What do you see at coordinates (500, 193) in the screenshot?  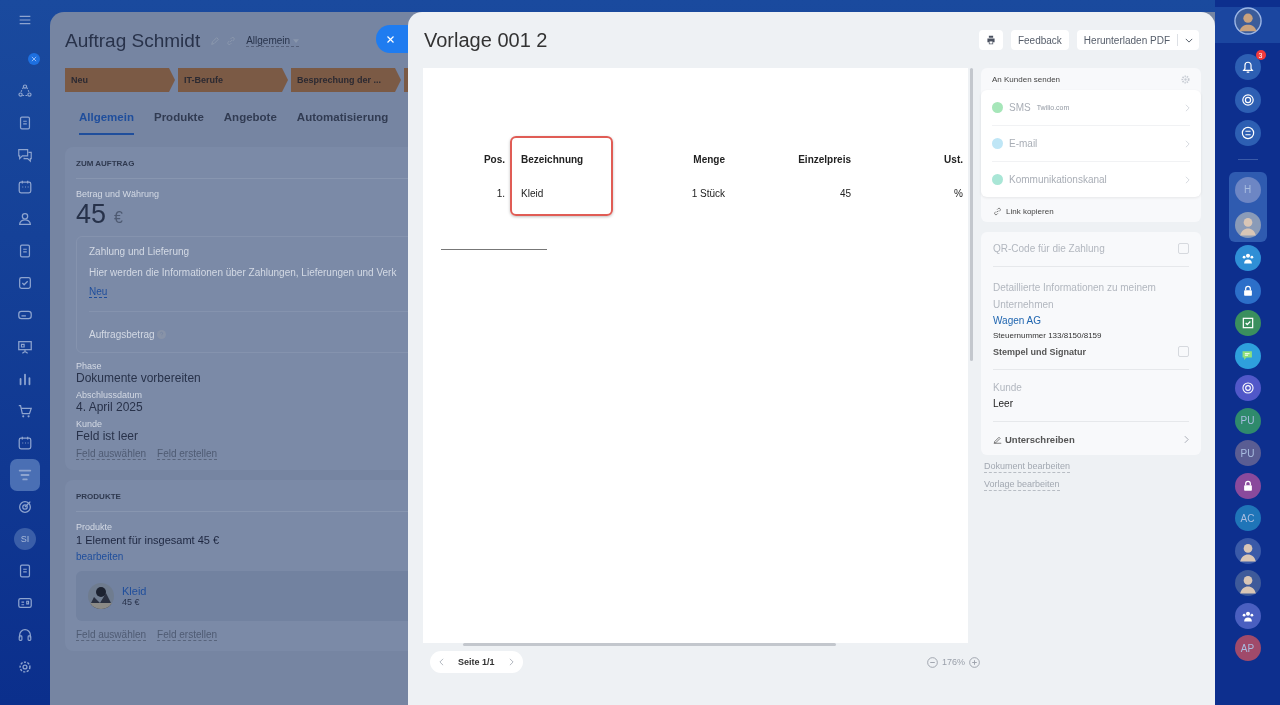 I see `table-cell-text: 1.` at bounding box center [500, 193].